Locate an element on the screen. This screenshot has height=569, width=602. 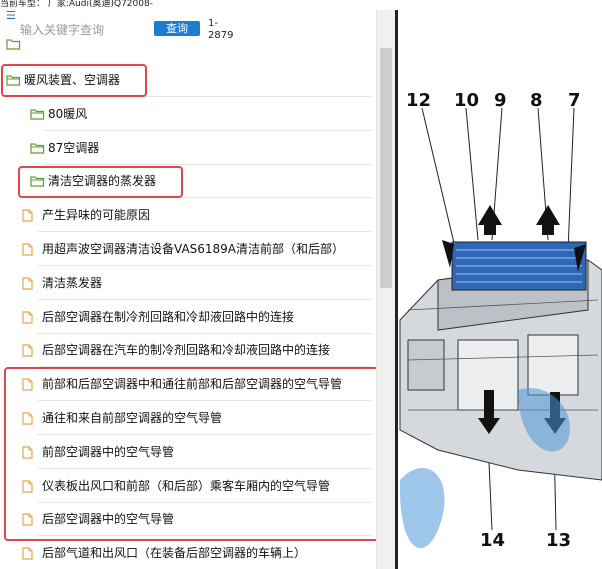
tree-doc-item: 后部气道和出风口（在装备后部空调器的车辆上） is located at coordinates (188, 553).